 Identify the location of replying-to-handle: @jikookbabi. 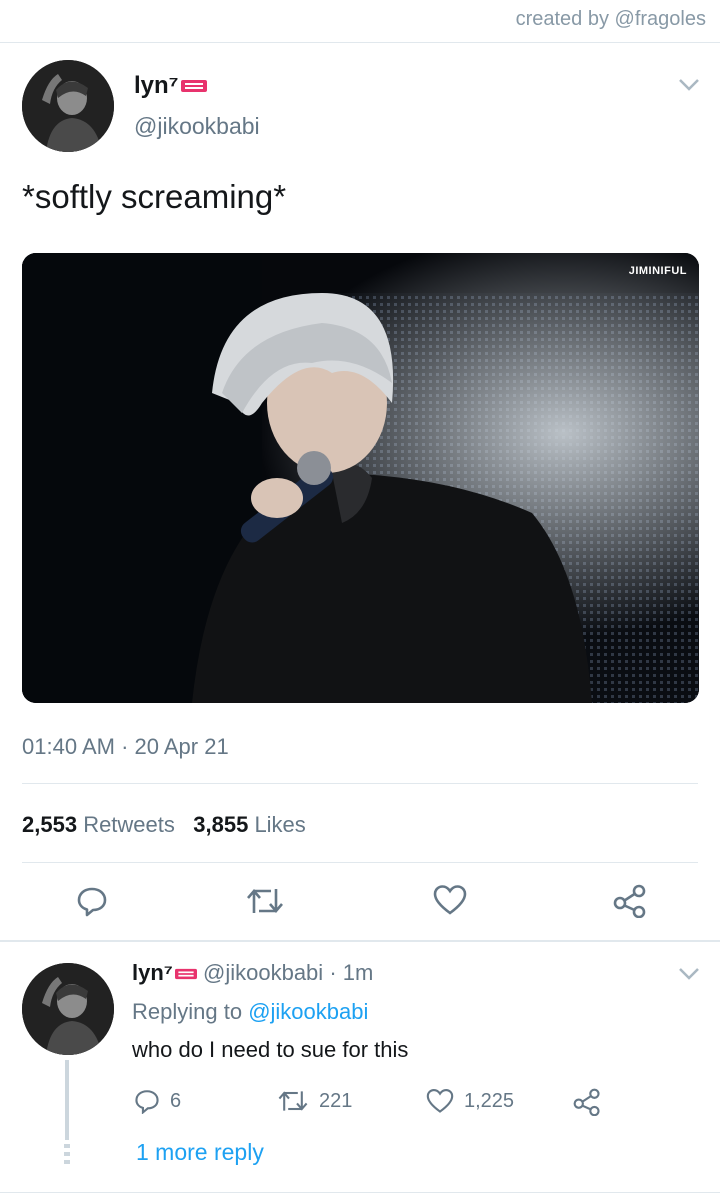
(308, 1011).